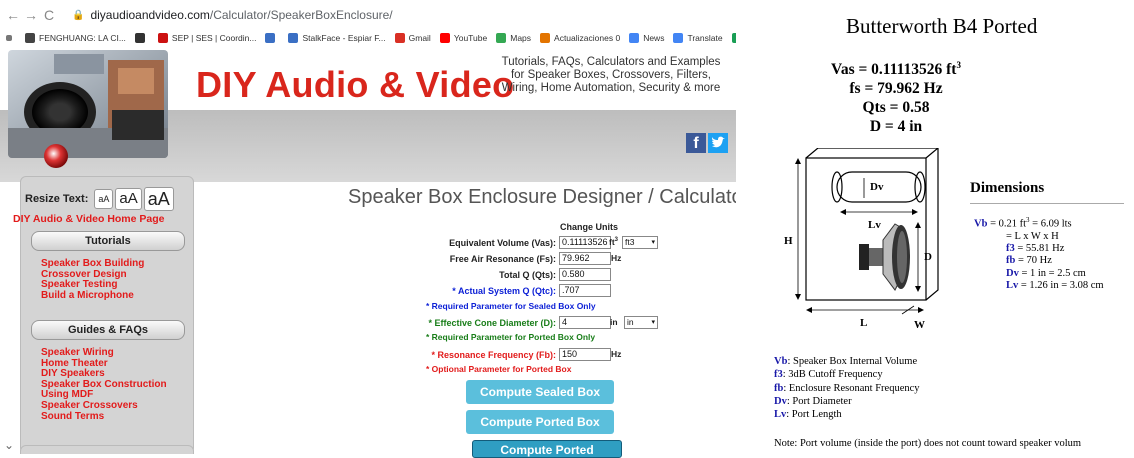 The height and width of the screenshot is (458, 1134). What do you see at coordinates (104, 353) in the screenshot?
I see `sidebar-link: Speaker Wiring` at bounding box center [104, 353].